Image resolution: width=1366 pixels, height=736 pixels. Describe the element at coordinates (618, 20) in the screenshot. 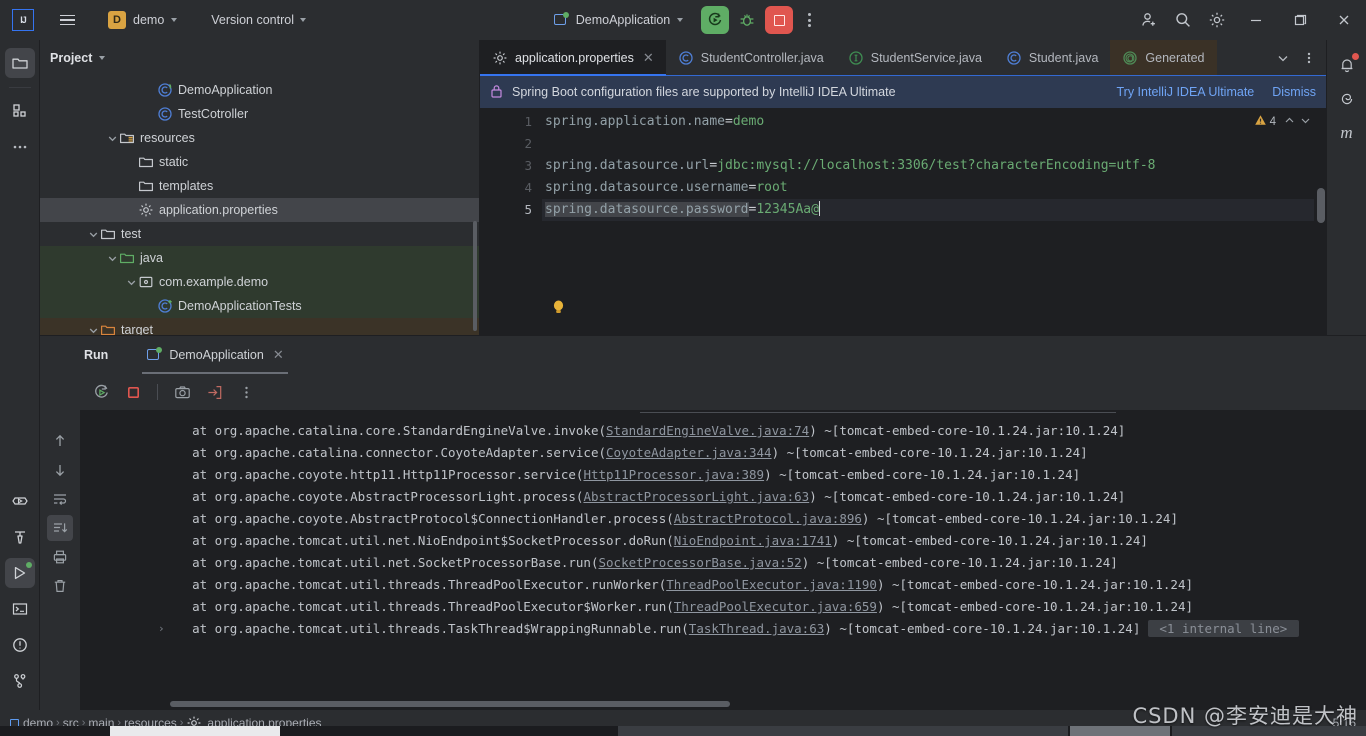

I see `run-configuration-selector: DemoApplication` at that location.